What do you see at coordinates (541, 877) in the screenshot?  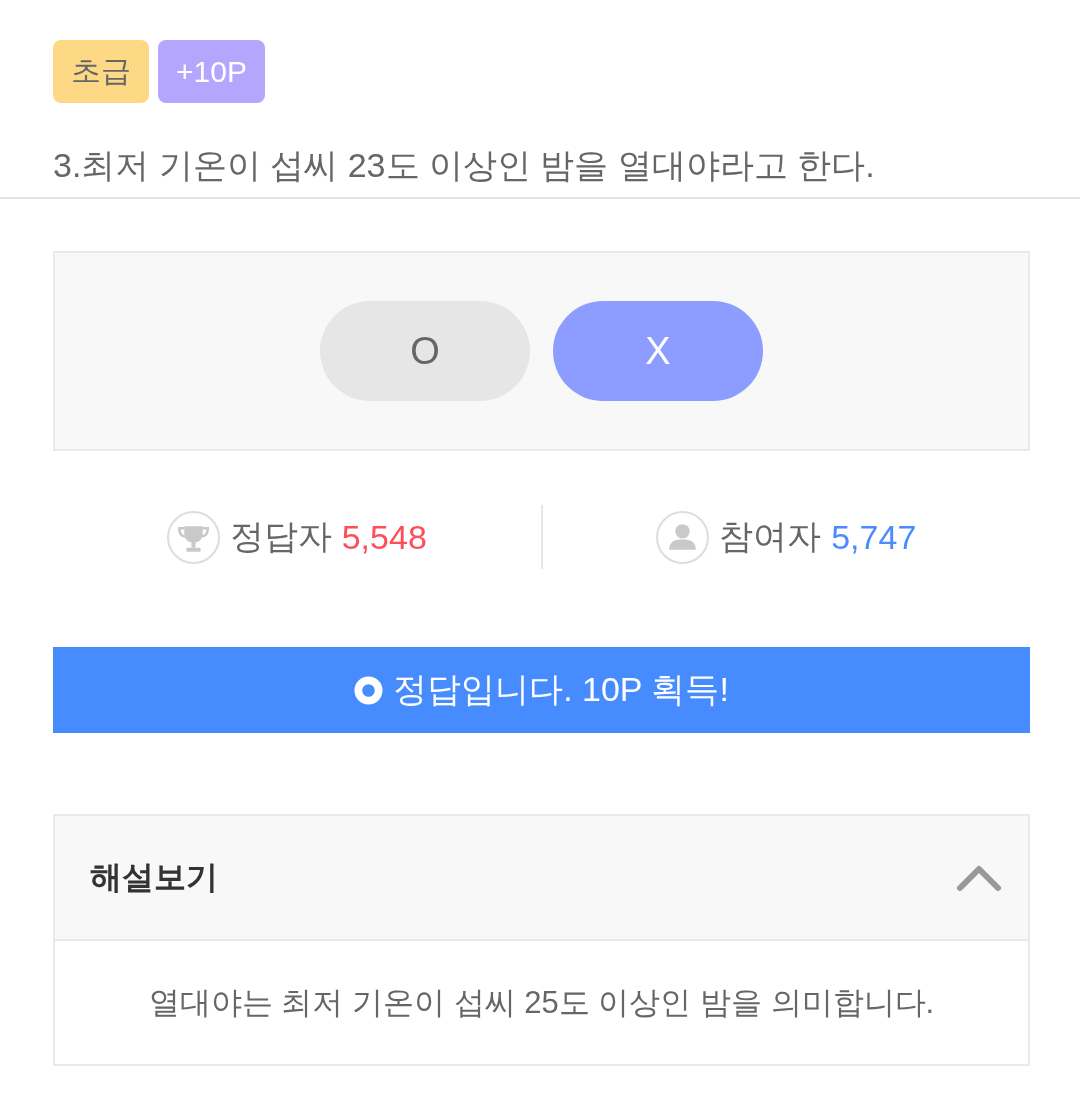 I see `explanation-header: 해설보기` at bounding box center [541, 877].